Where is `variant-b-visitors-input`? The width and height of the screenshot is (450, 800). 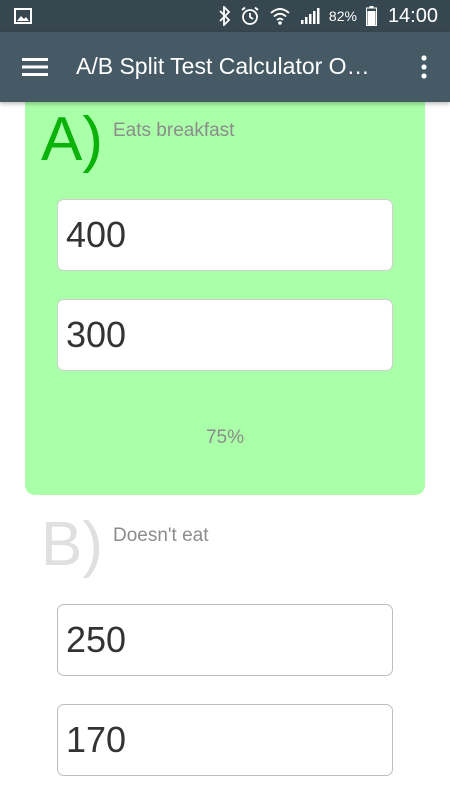
variant-b-visitors-input is located at coordinates (225, 640).